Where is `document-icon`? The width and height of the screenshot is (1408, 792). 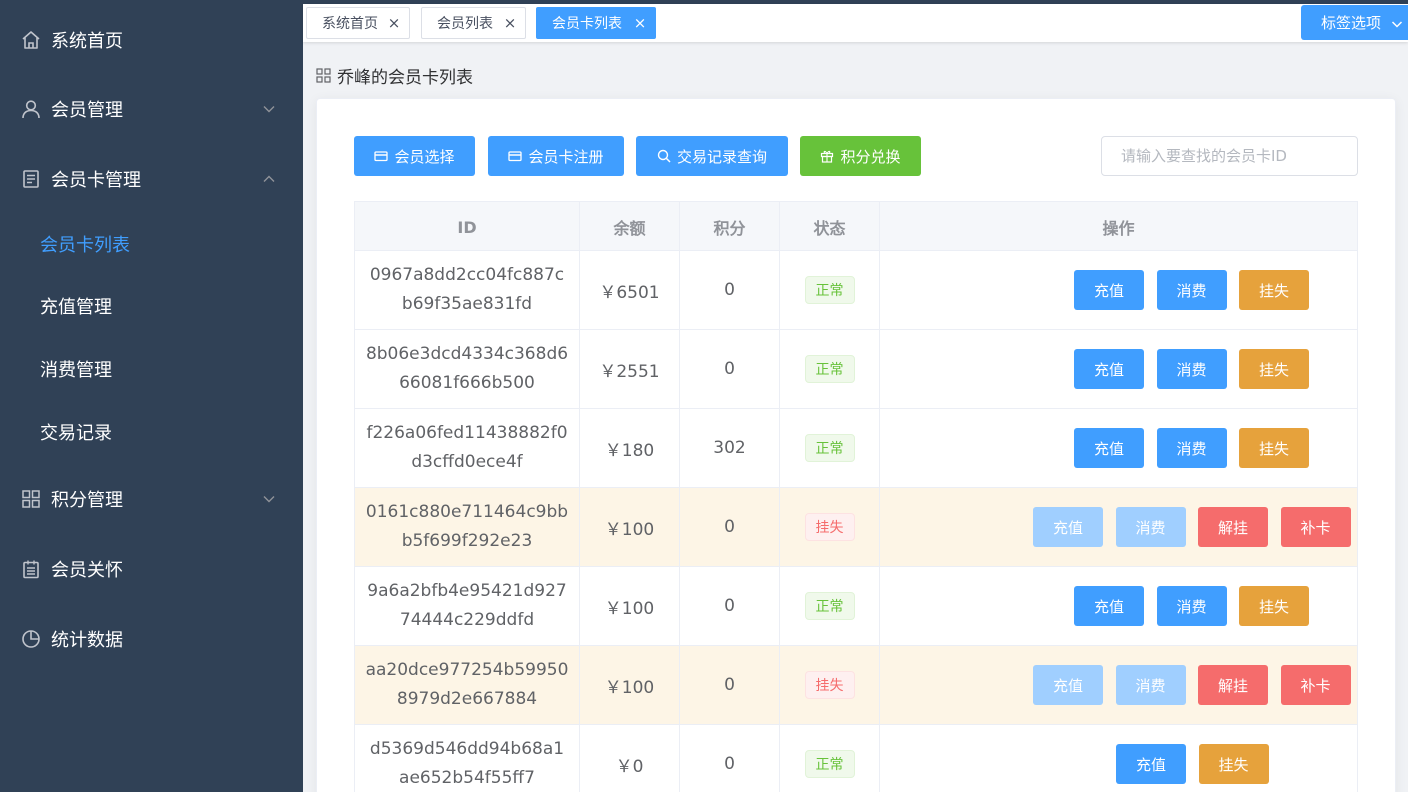 document-icon is located at coordinates (31, 179).